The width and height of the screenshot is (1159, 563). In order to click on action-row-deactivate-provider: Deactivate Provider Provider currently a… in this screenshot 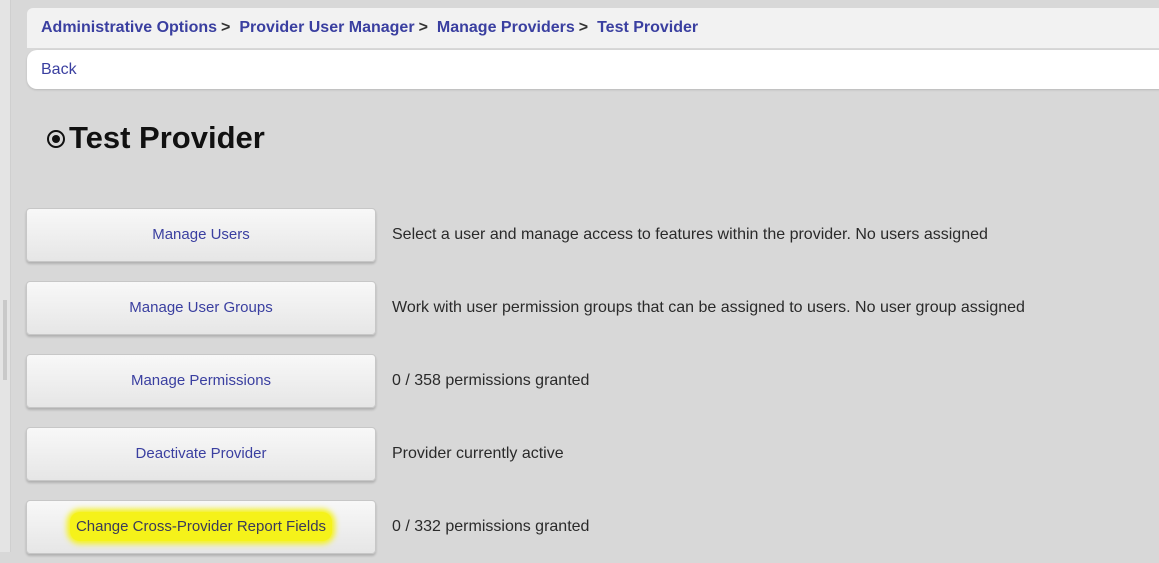, I will do `click(525, 453)`.